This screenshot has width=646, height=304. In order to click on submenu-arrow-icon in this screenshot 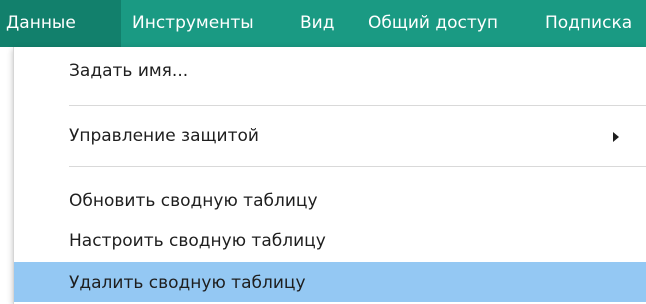, I will do `click(616, 137)`.